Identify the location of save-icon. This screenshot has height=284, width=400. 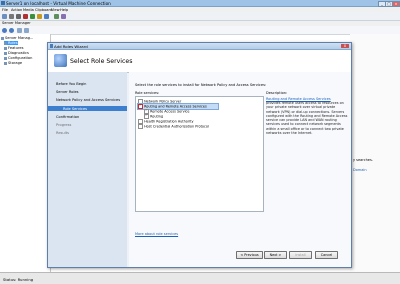
(32, 16).